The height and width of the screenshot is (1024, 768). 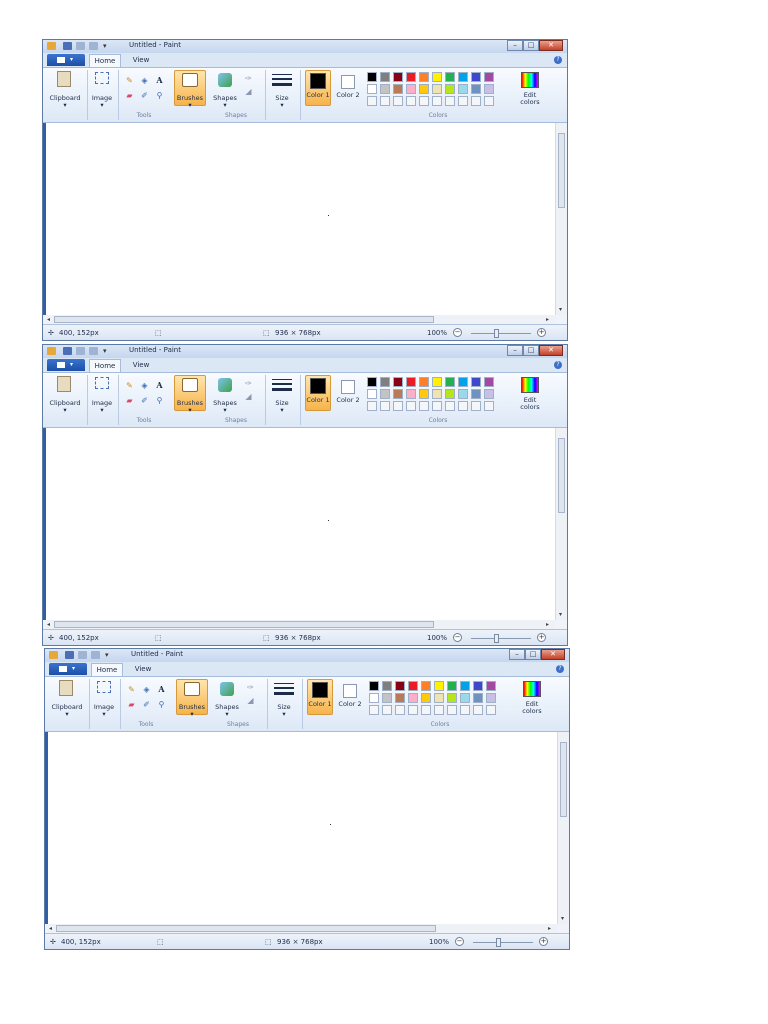 What do you see at coordinates (67, 46) in the screenshot?
I see `save-icon` at bounding box center [67, 46].